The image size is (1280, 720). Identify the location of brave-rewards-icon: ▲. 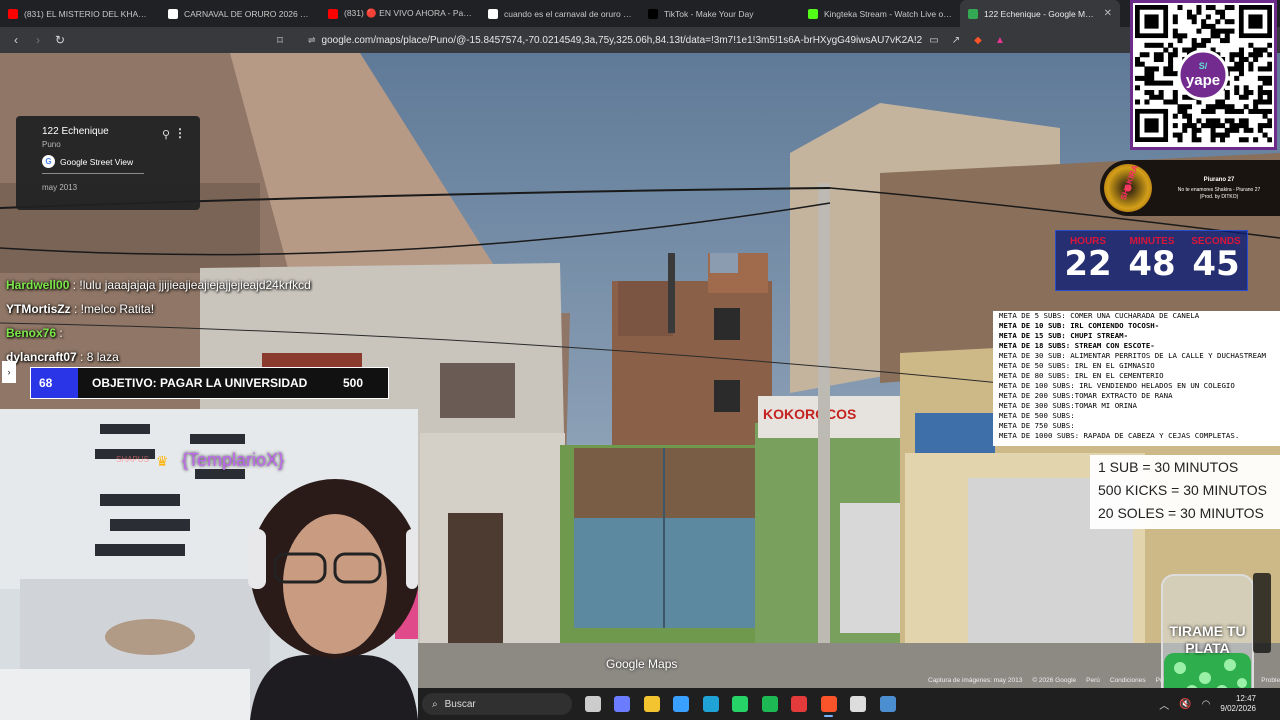
(1000, 40).